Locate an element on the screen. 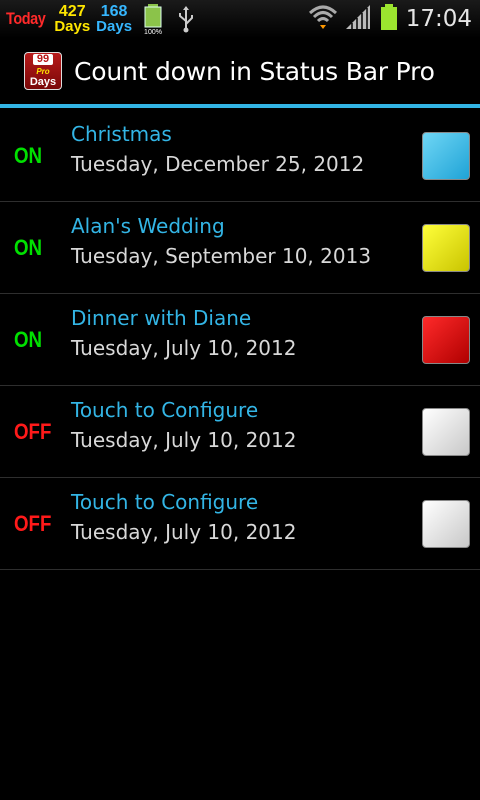  clock: 17:04 is located at coordinates (438, 19).